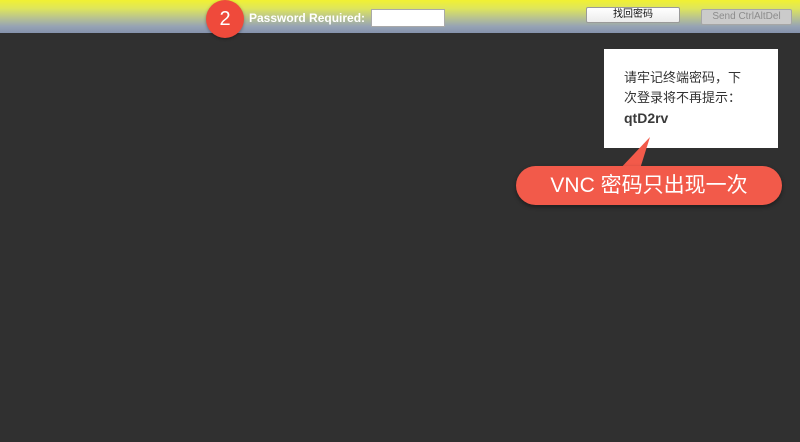  Describe the element at coordinates (746, 17) in the screenshot. I see `send-ctrl-alt-del-button: Send CtrlAltDel` at that location.